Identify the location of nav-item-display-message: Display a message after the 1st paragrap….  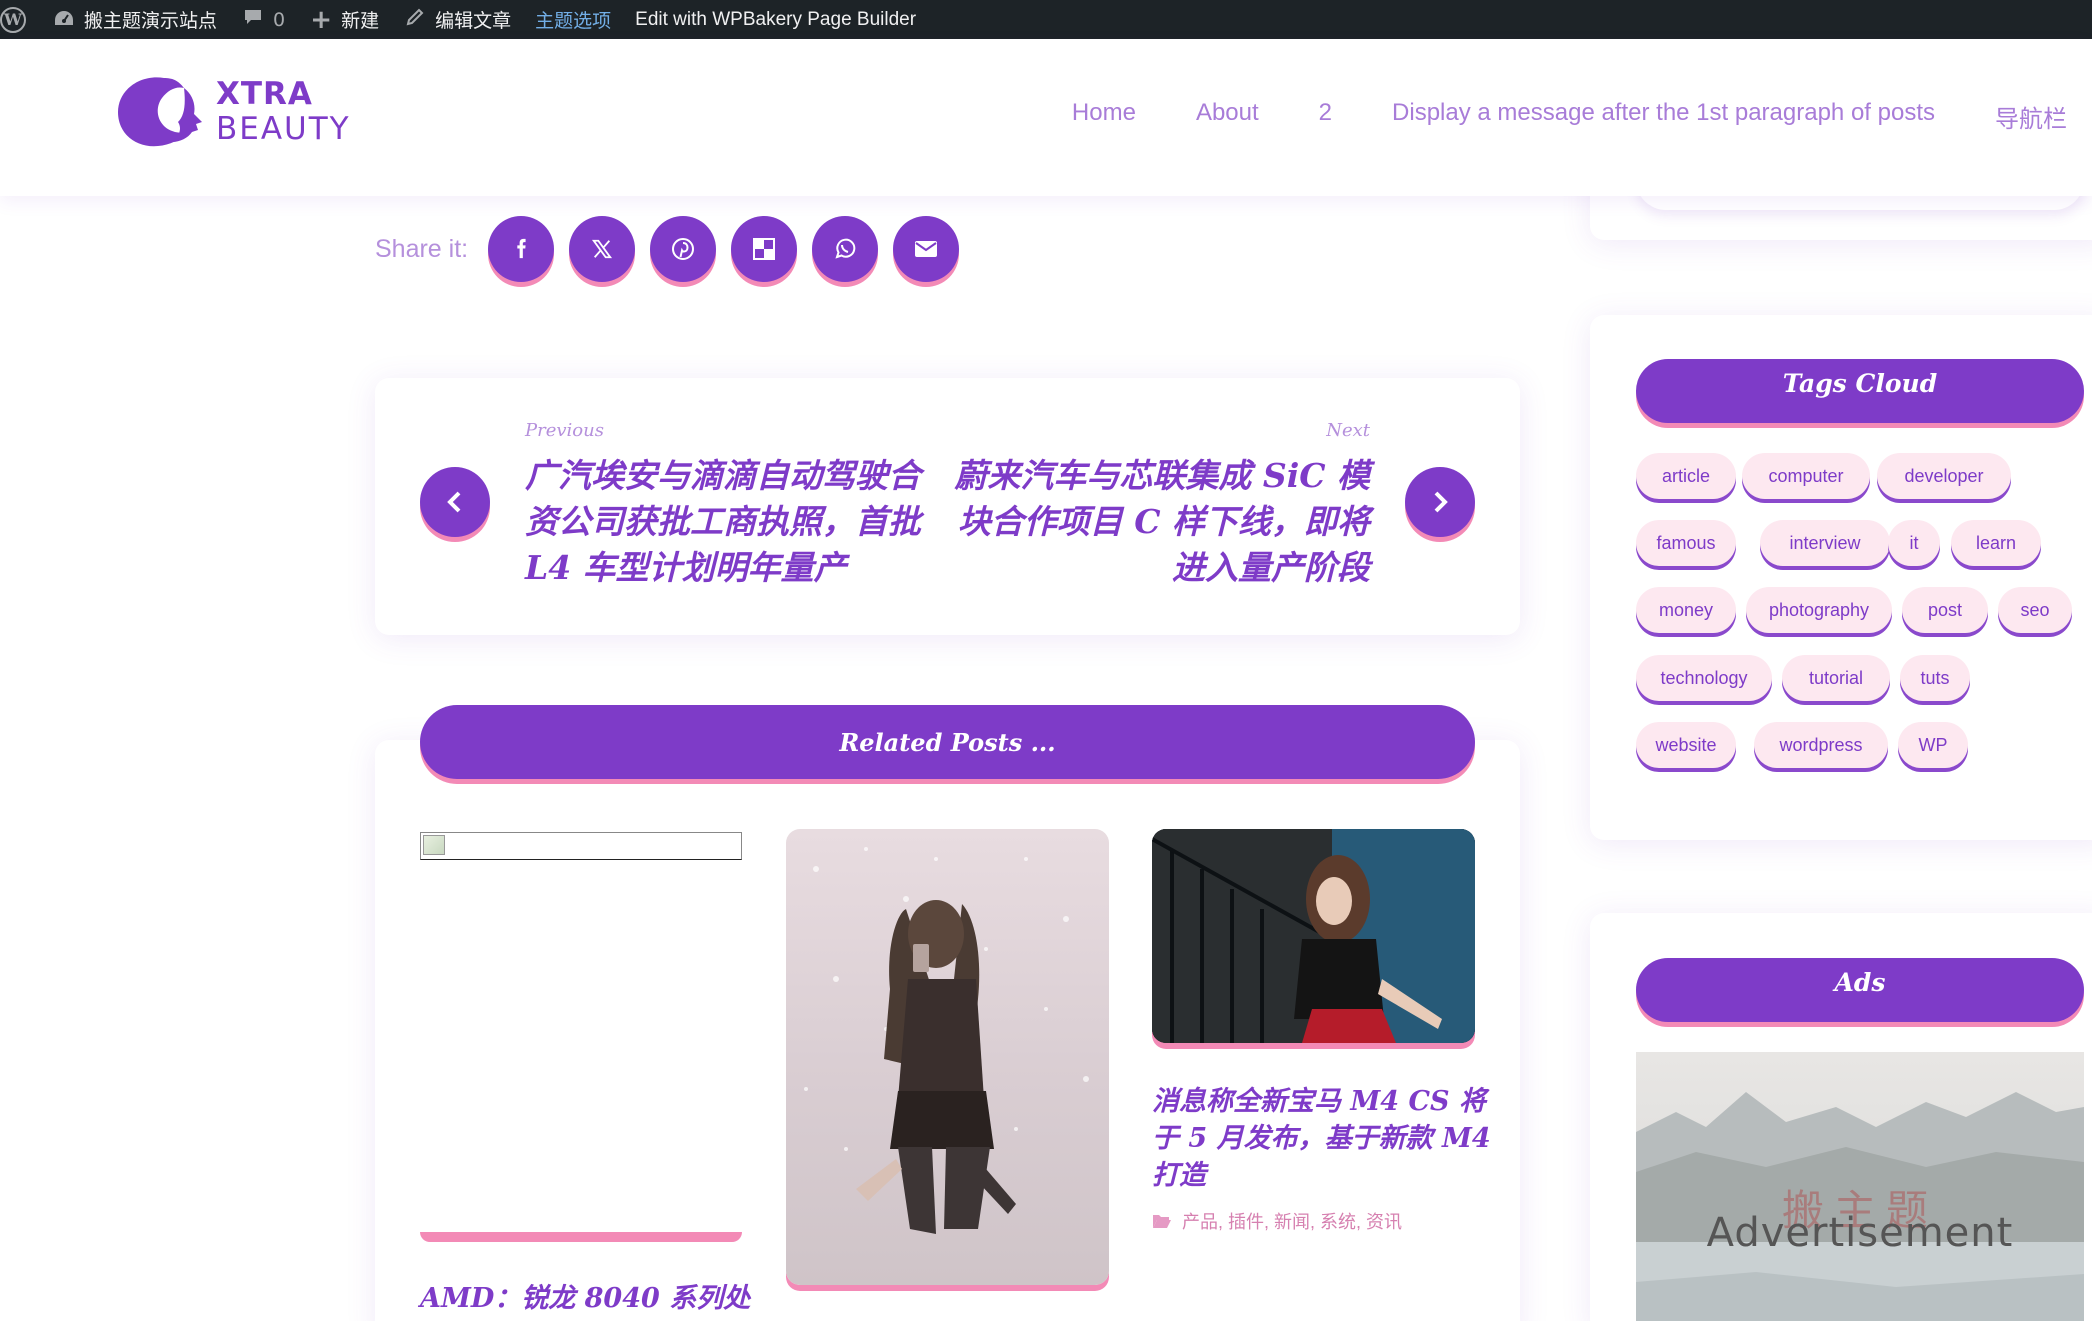
(1663, 116).